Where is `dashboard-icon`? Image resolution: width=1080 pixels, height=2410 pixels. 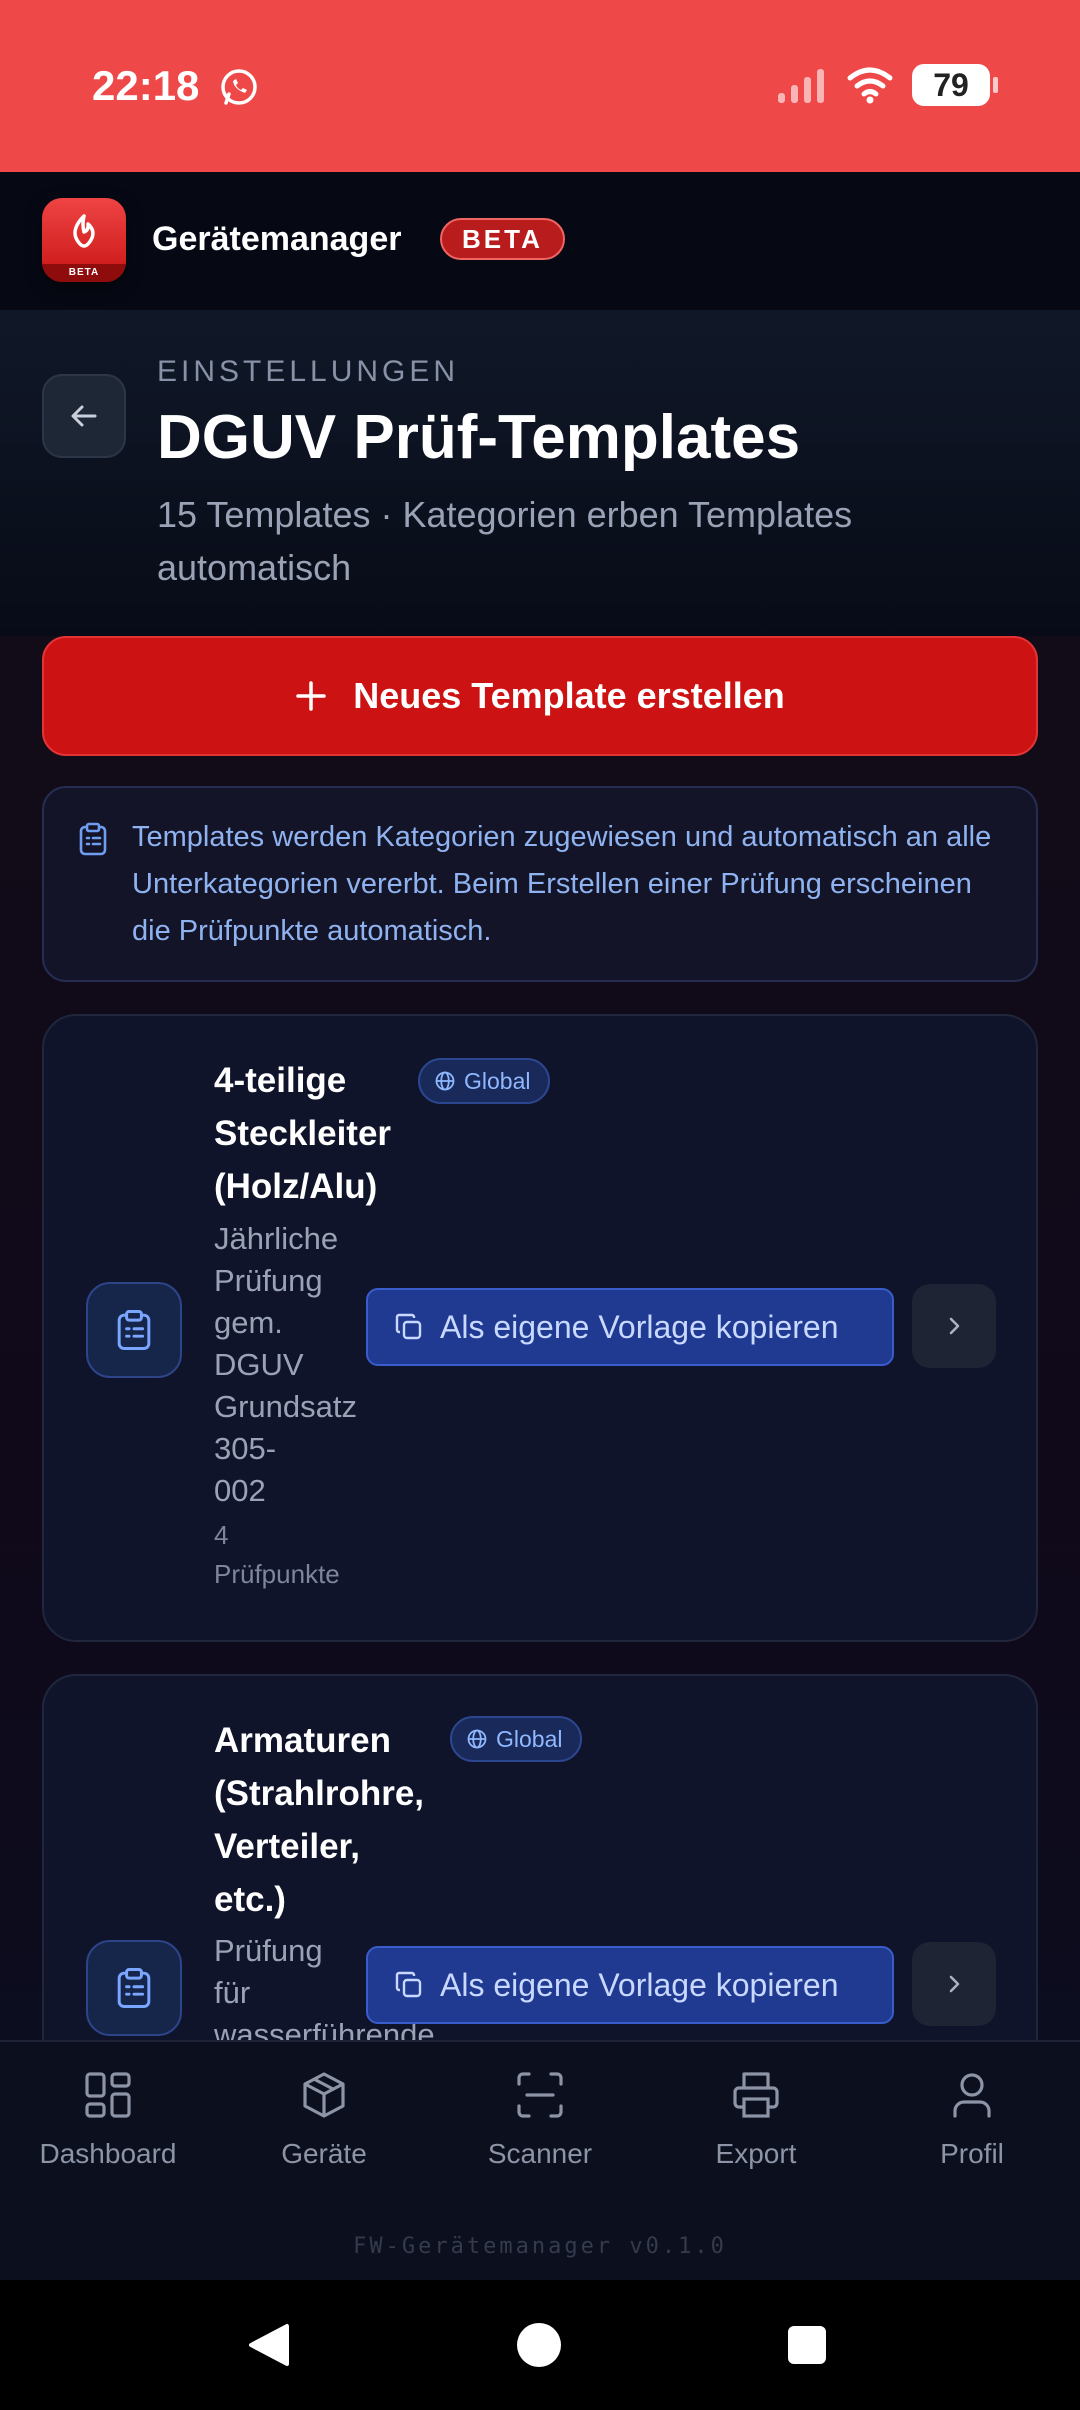 dashboard-icon is located at coordinates (108, 2095).